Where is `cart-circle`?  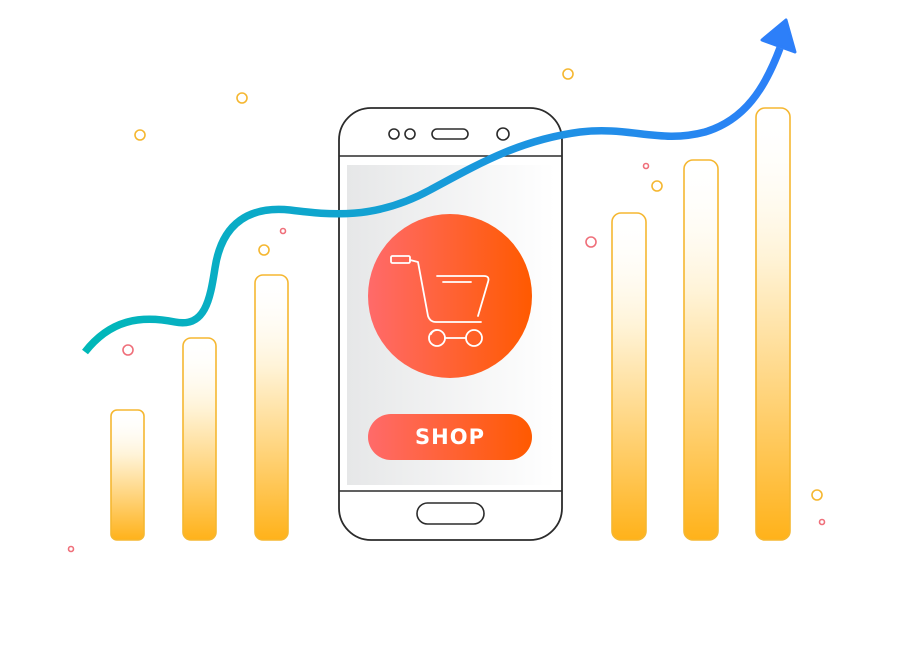 cart-circle is located at coordinates (450, 296).